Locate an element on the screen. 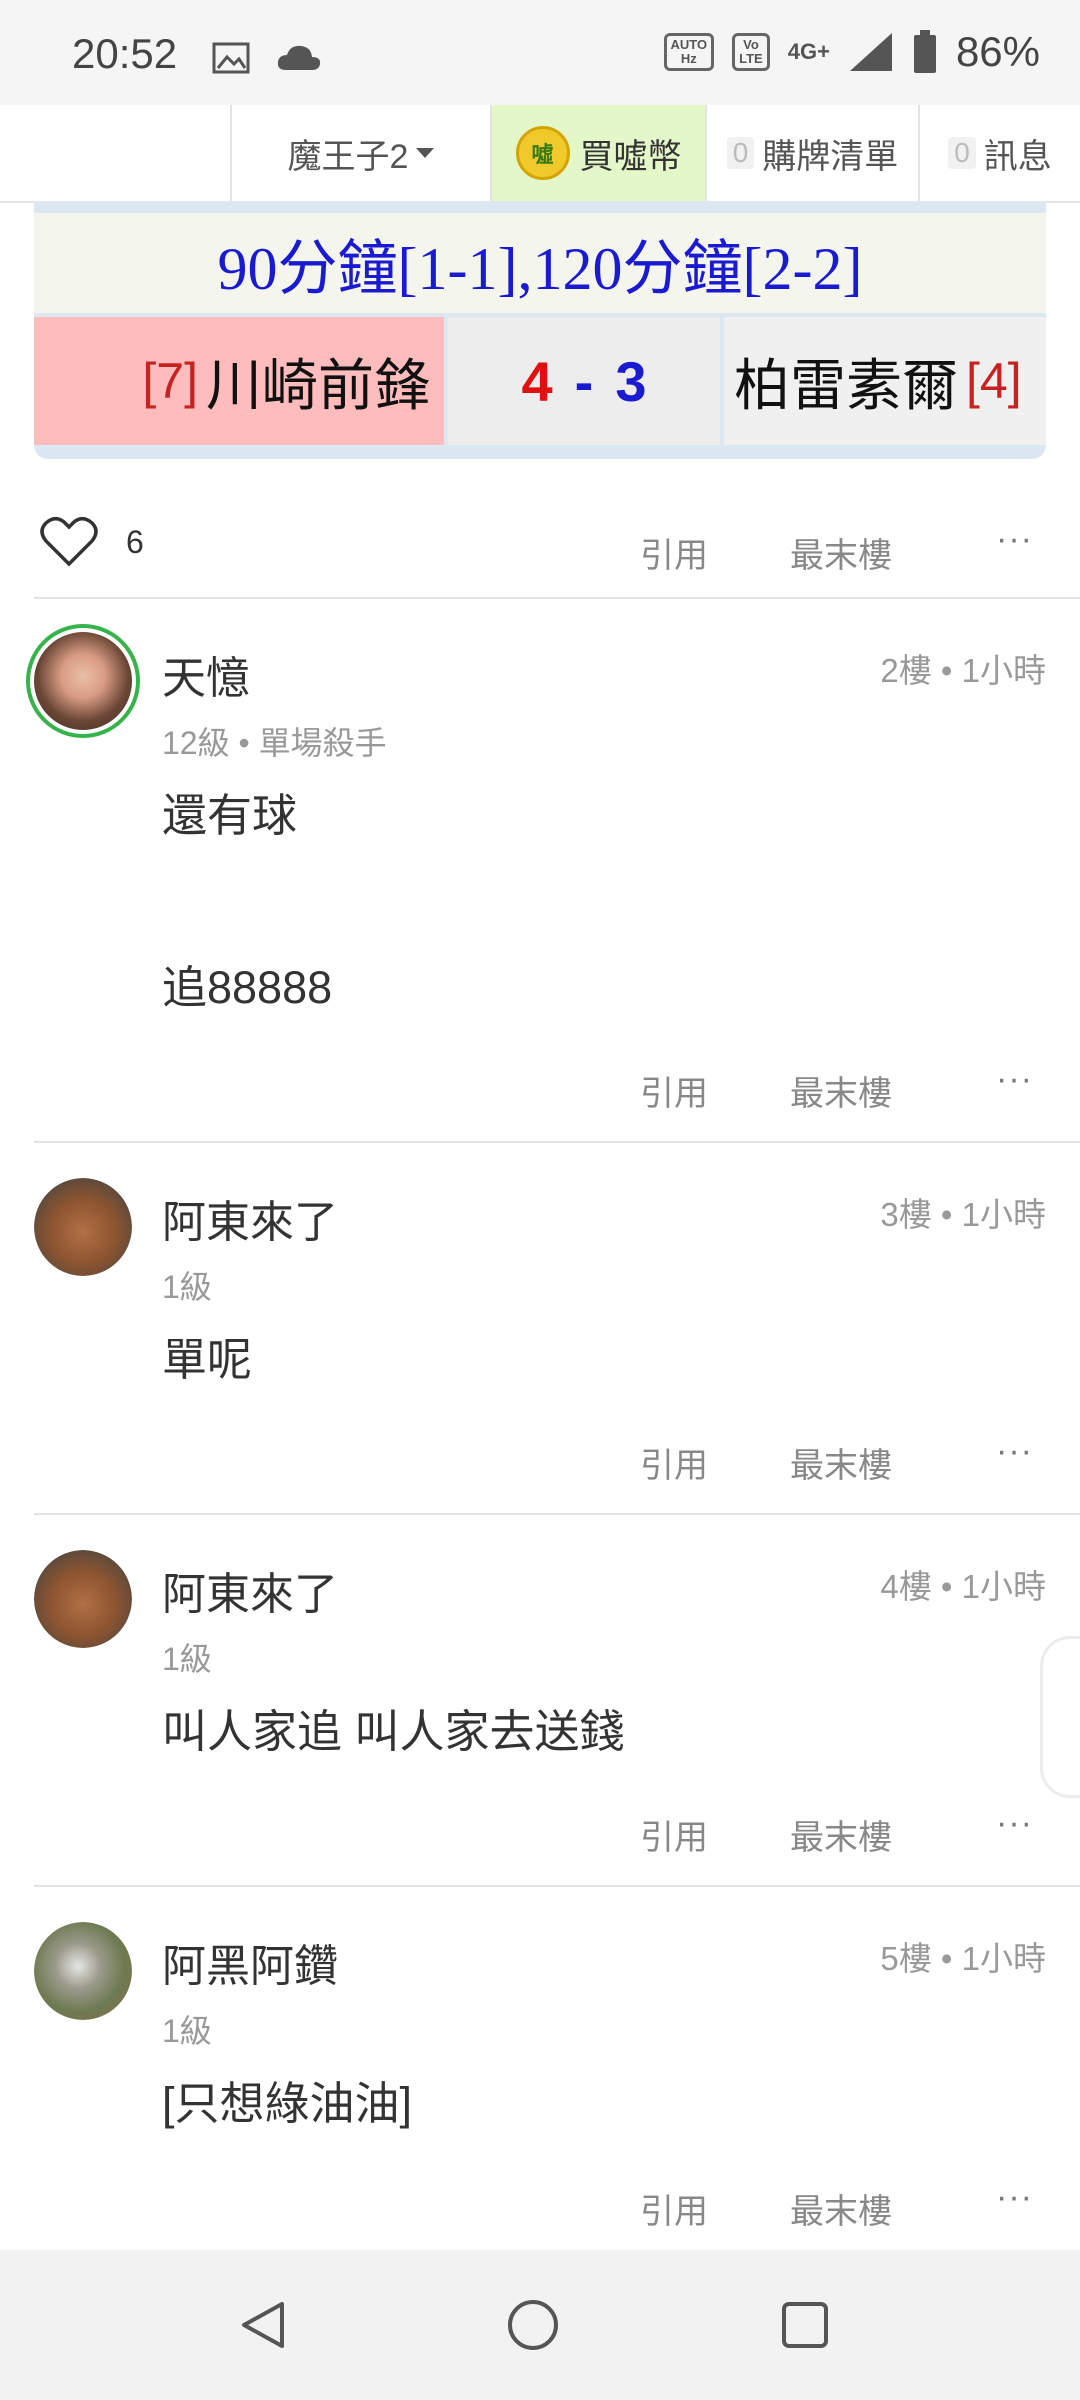  recents-icon is located at coordinates (805, 2325).